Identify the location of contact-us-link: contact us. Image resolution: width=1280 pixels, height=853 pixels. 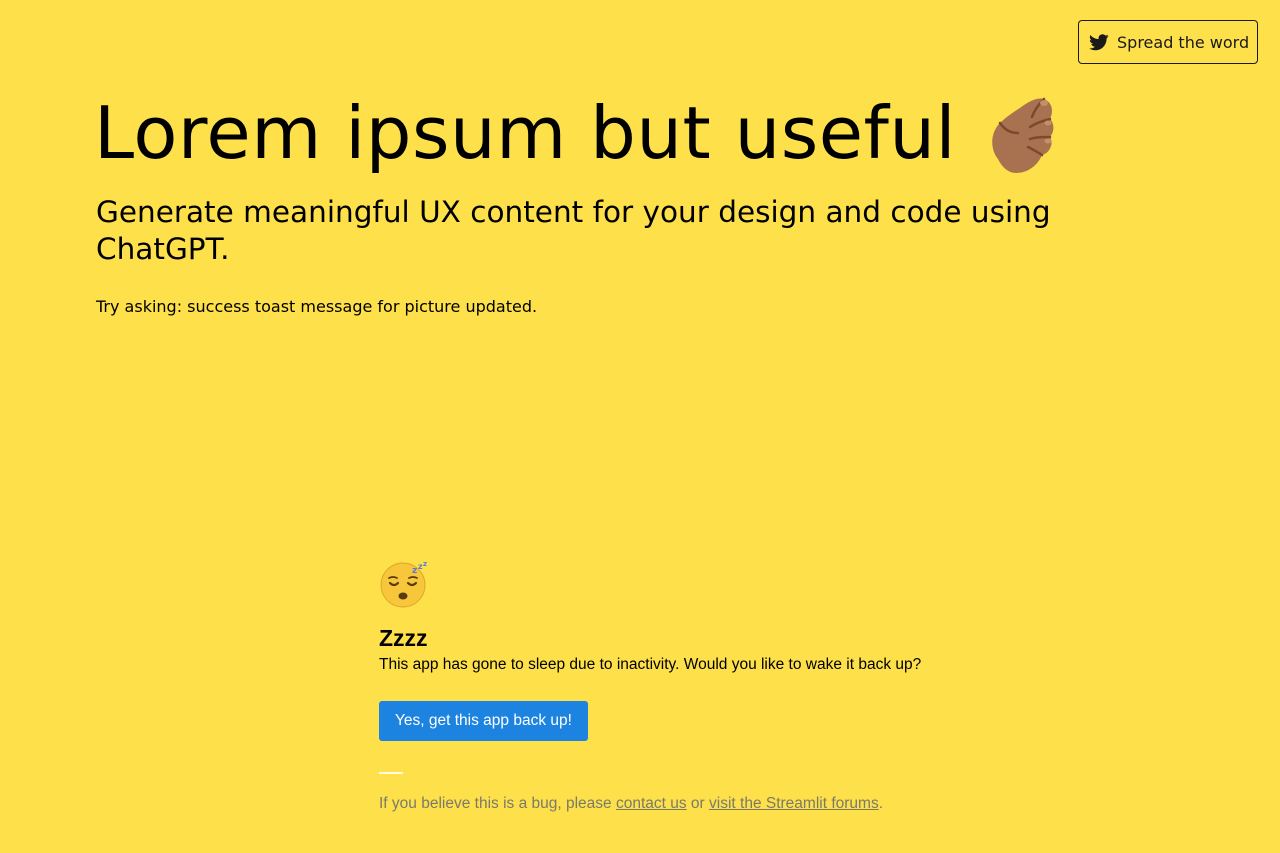
(651, 803).